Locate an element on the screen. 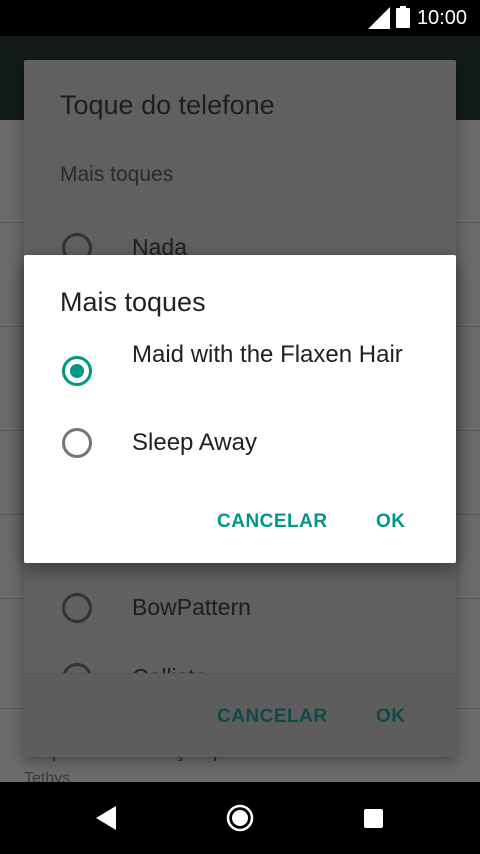 Image resolution: width=480 pixels, height=854 pixels. ringtone-dialog-title: Toque do telefone is located at coordinates (167, 105).